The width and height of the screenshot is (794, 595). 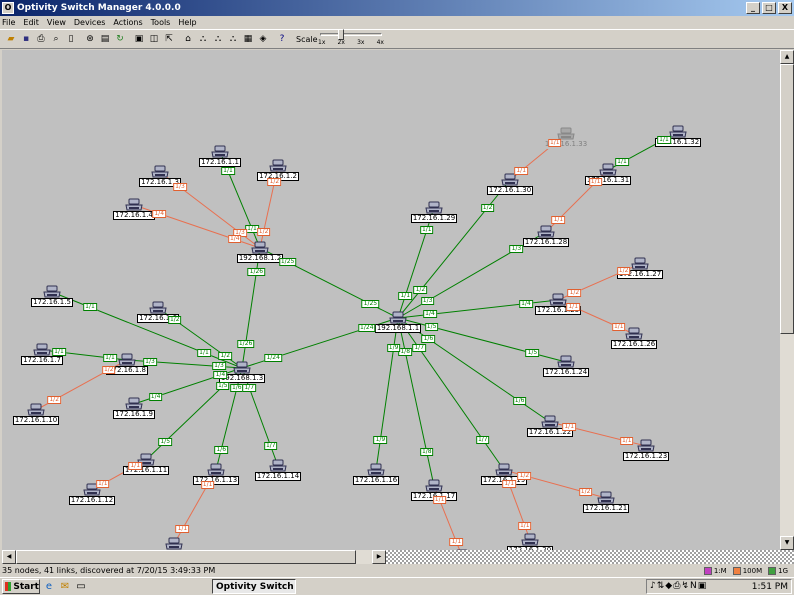 What do you see at coordinates (186, 557) in the screenshot?
I see `horizontal-scroll-thumb` at bounding box center [186, 557].